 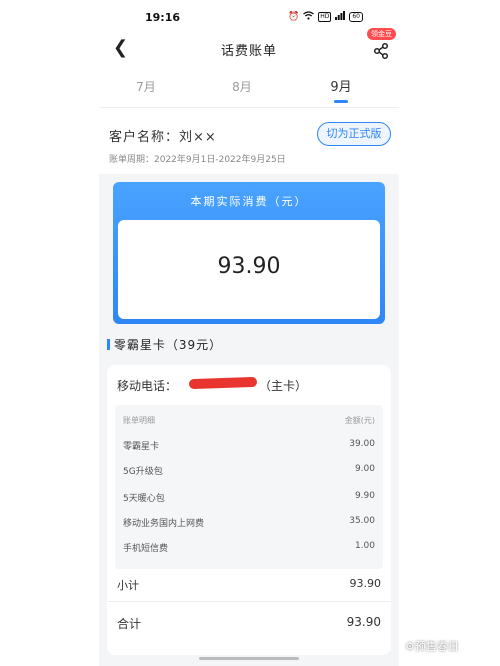 I want to click on hd-icon: HD, so click(x=325, y=17).